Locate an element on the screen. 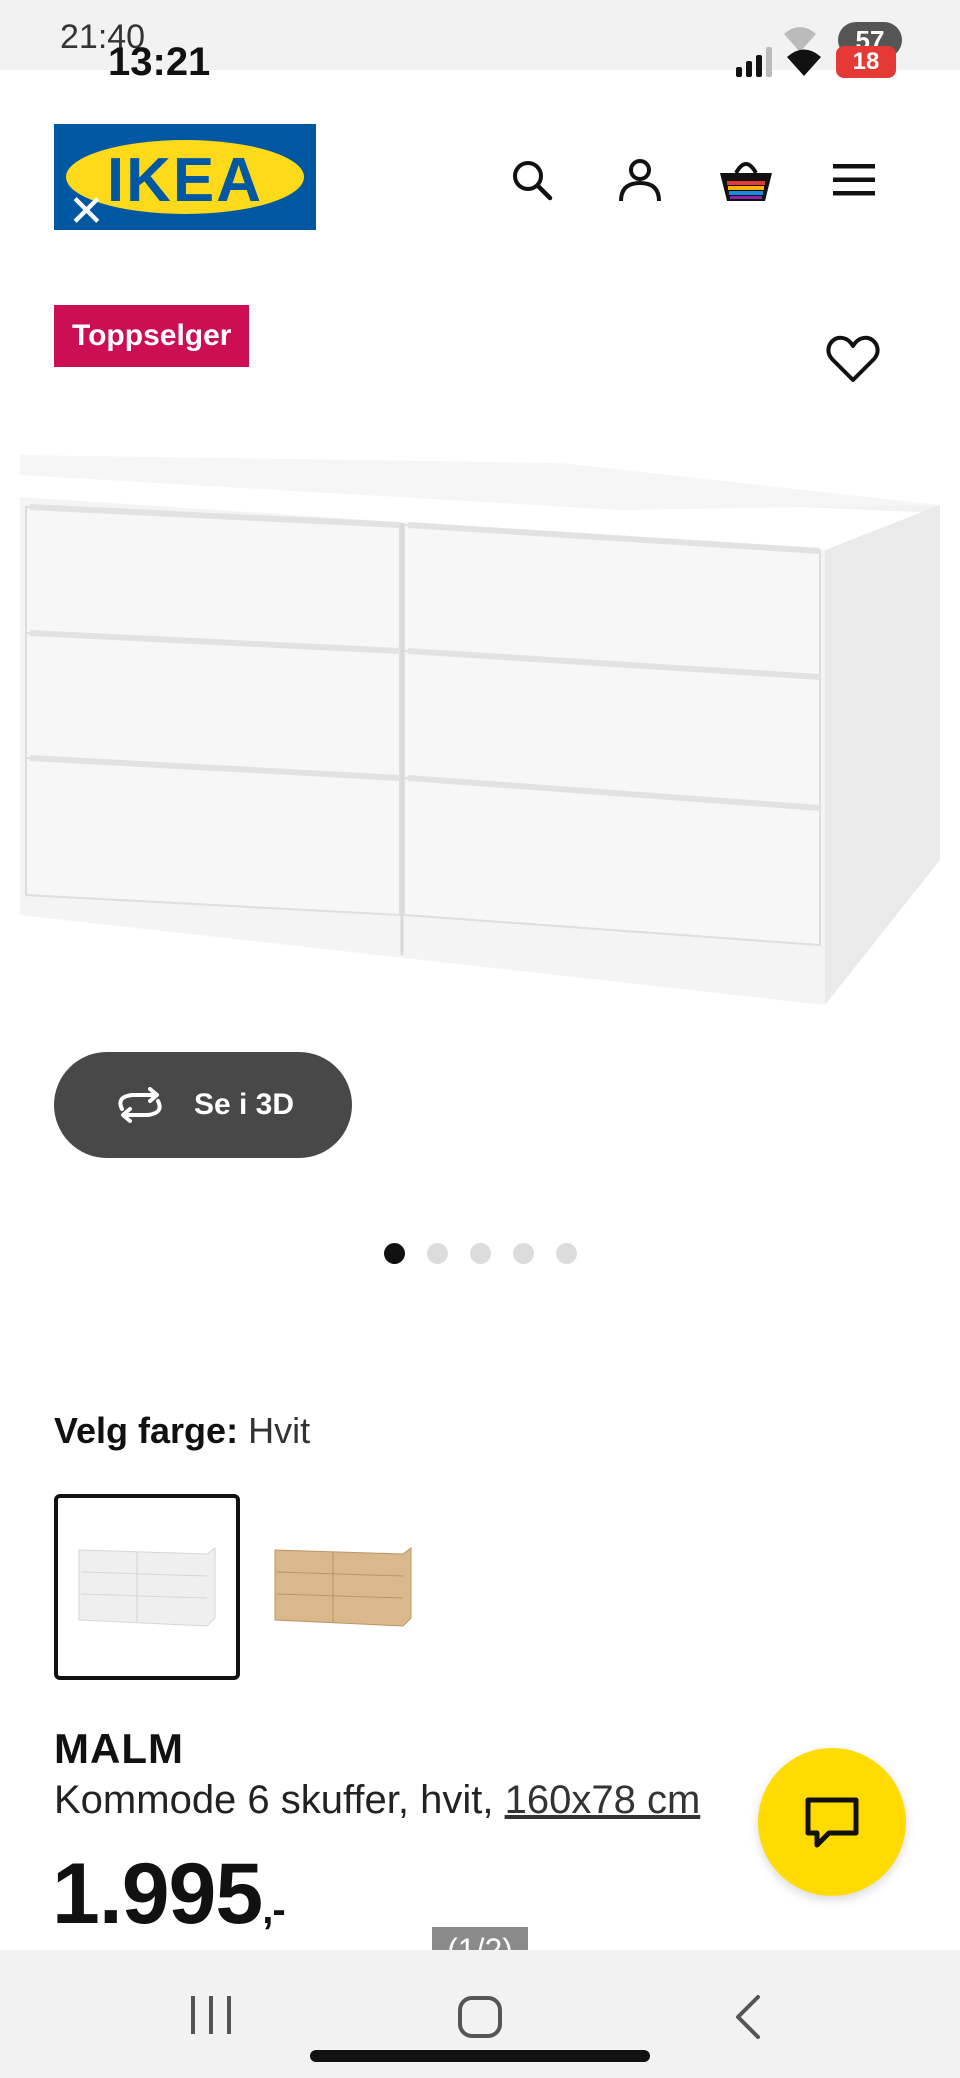 The image size is (960, 2078). account-icon is located at coordinates (640, 180).